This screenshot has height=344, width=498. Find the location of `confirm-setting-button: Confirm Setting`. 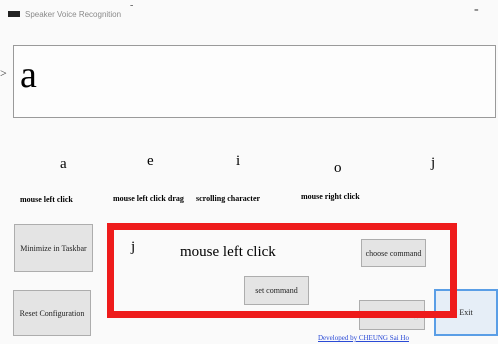

confirm-setting-button: Confirm Setting is located at coordinates (392, 315).